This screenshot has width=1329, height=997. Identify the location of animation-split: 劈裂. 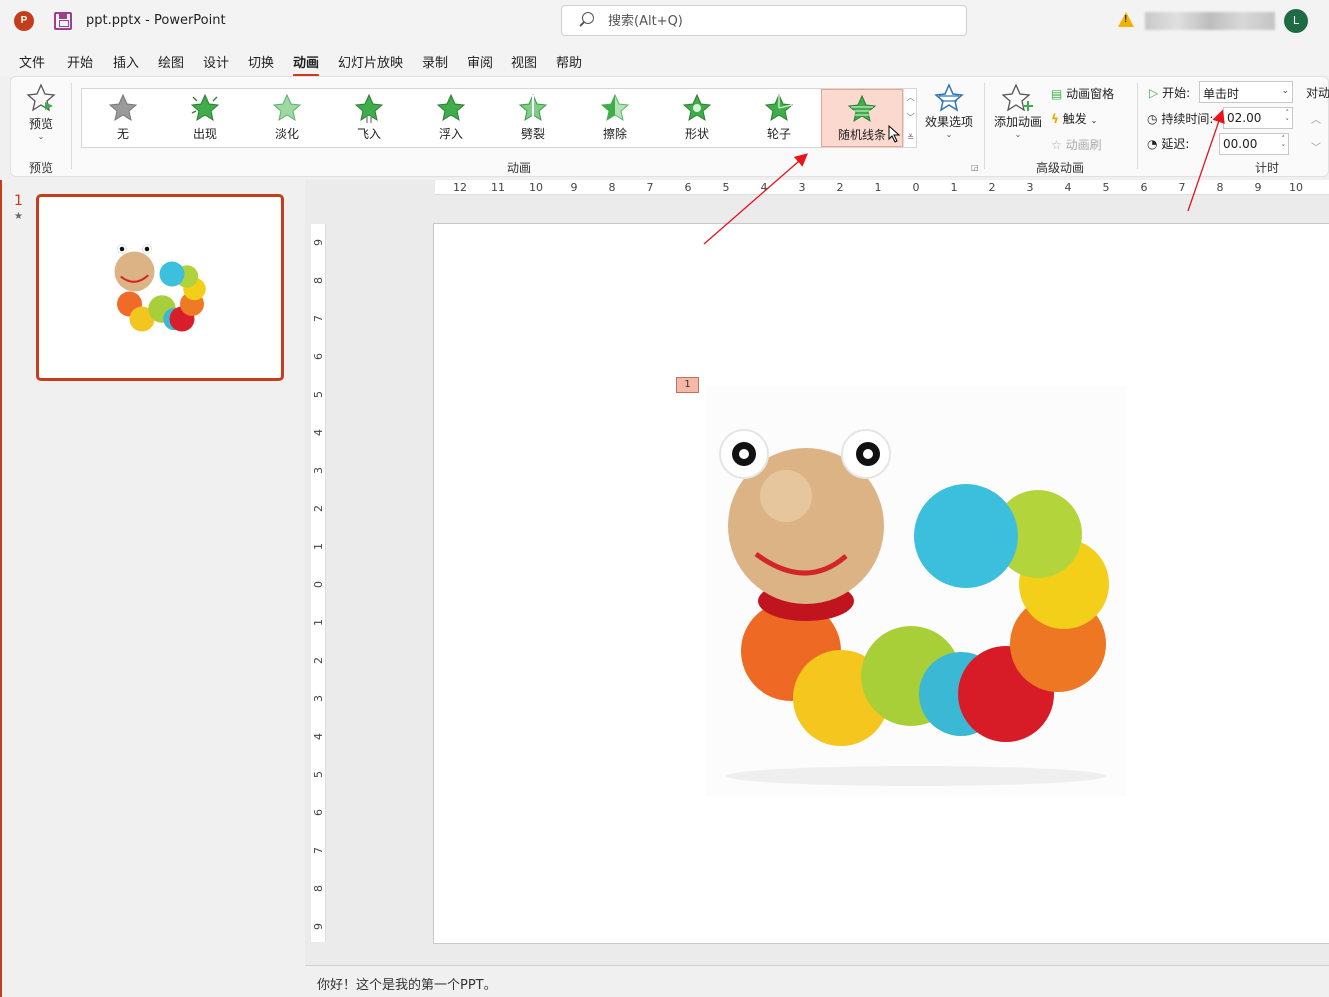
(533, 118).